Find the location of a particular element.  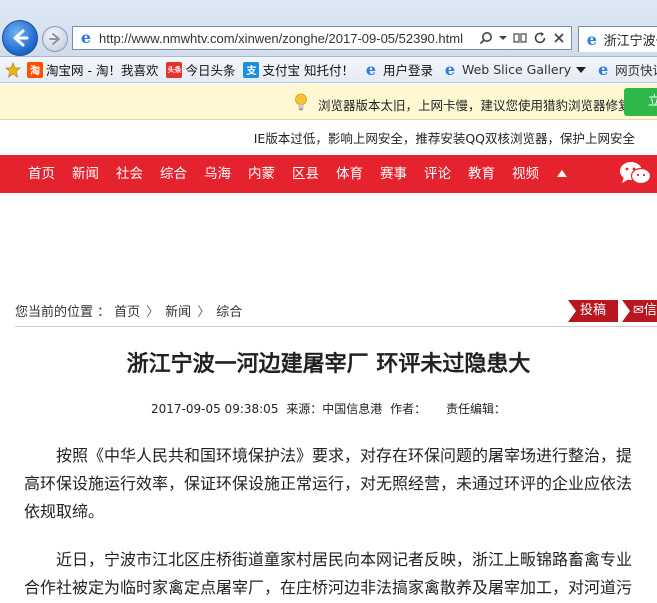

fix-browser-button: 立 is located at coordinates (640, 102).